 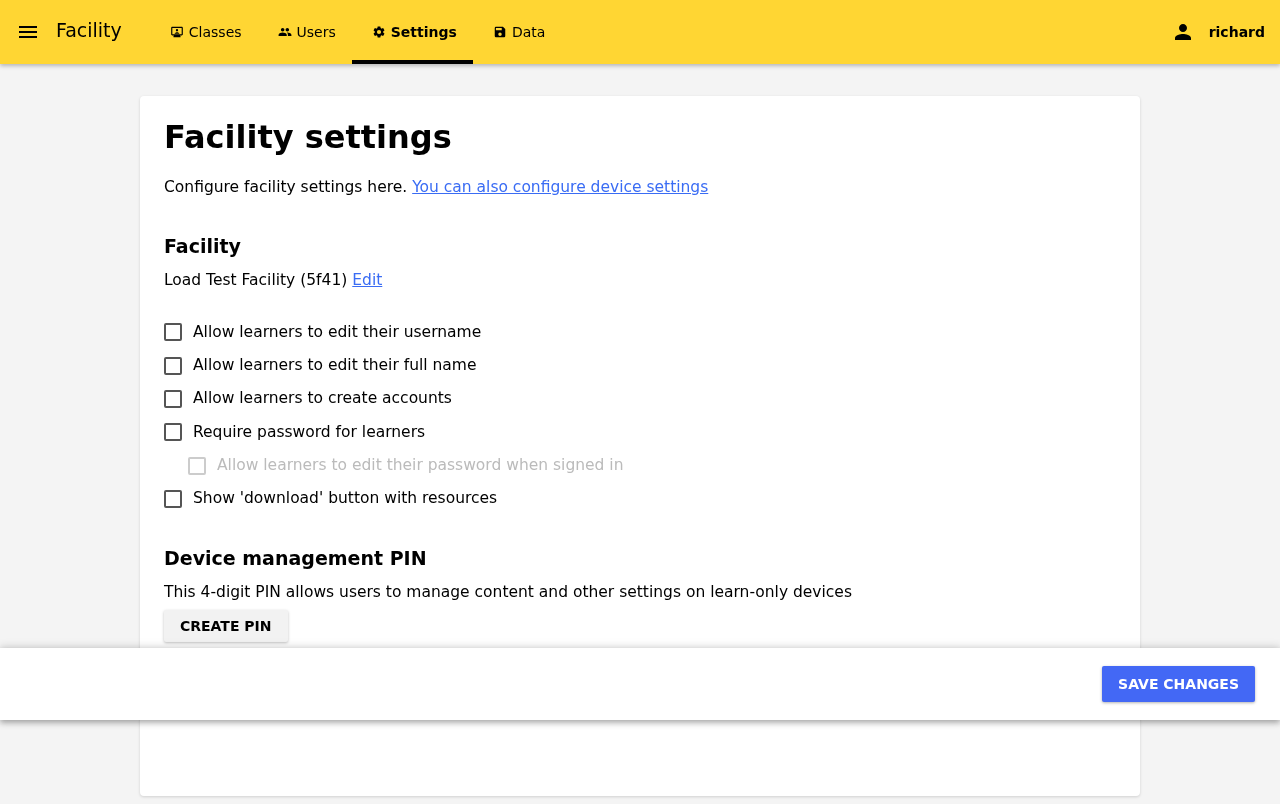 What do you see at coordinates (304, 32) in the screenshot?
I see `nav-tab: Users` at bounding box center [304, 32].